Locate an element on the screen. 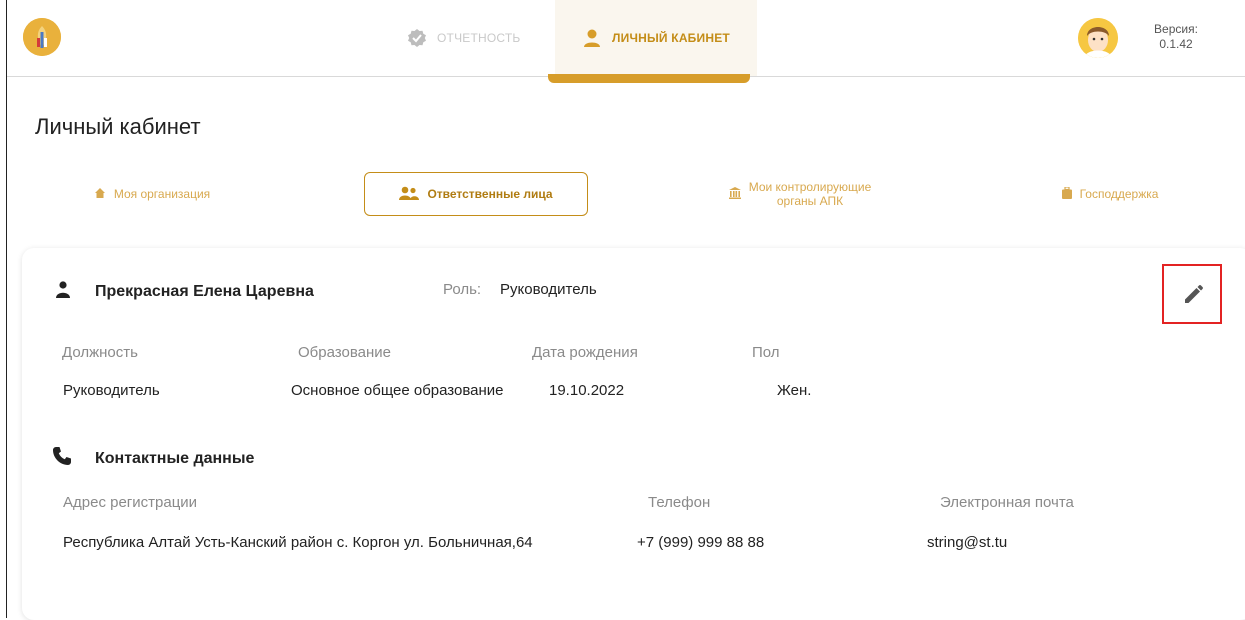  field-value-position: Руководитель is located at coordinates (111, 390).